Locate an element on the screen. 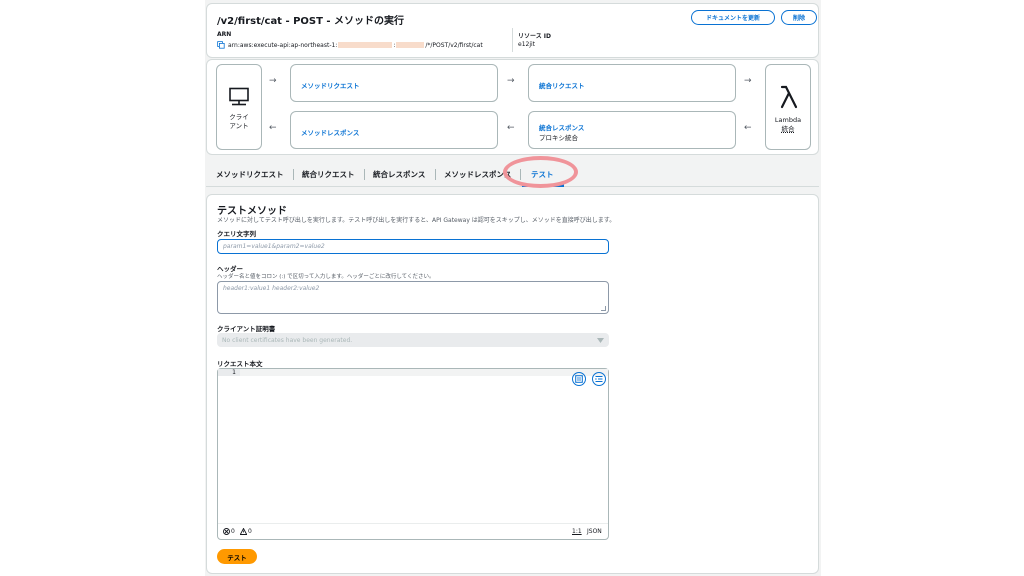 The width and height of the screenshot is (1024, 576). redacted-api-id is located at coordinates (410, 45).